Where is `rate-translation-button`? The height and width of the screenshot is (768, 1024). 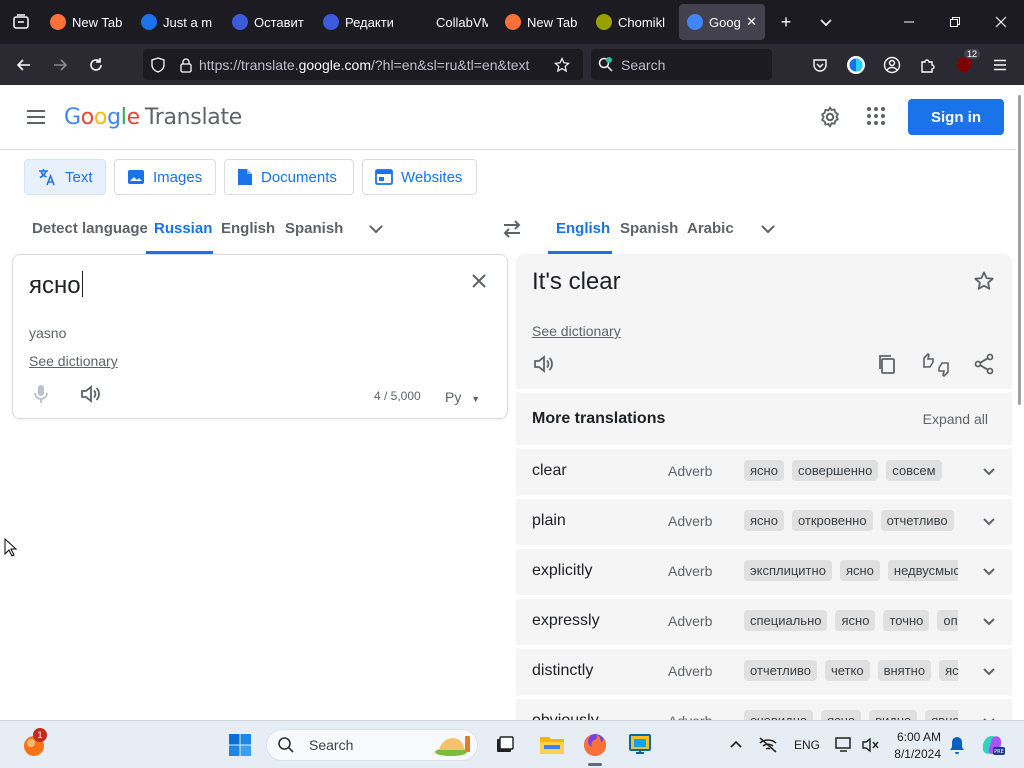
rate-translation-button is located at coordinates (936, 367).